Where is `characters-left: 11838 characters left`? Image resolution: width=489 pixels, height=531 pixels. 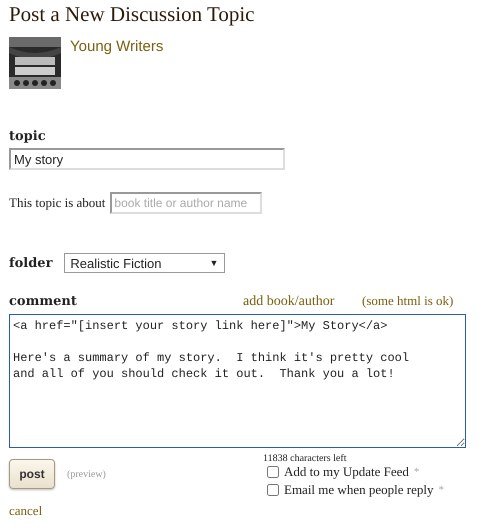 characters-left: 11838 characters left is located at coordinates (305, 458).